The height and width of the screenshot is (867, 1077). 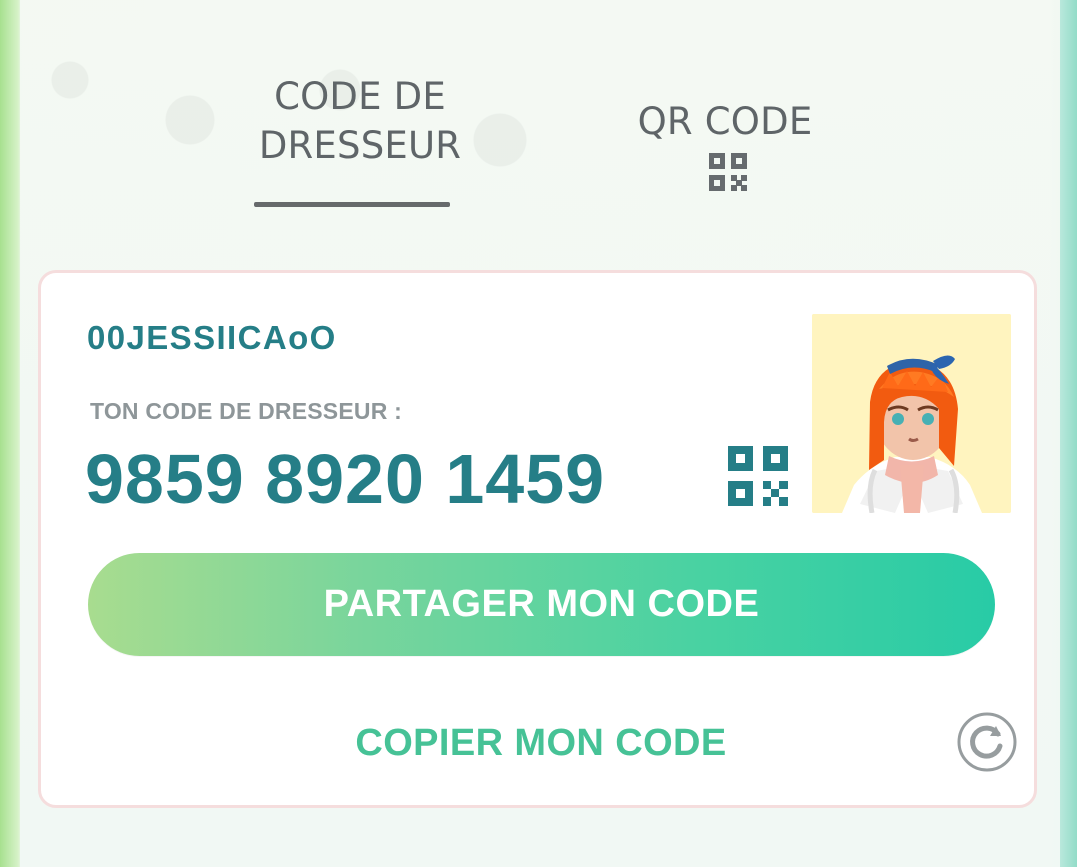 What do you see at coordinates (360, 121) in the screenshot?
I see `tab-trainer-code: CODE DE DRESSEUR` at bounding box center [360, 121].